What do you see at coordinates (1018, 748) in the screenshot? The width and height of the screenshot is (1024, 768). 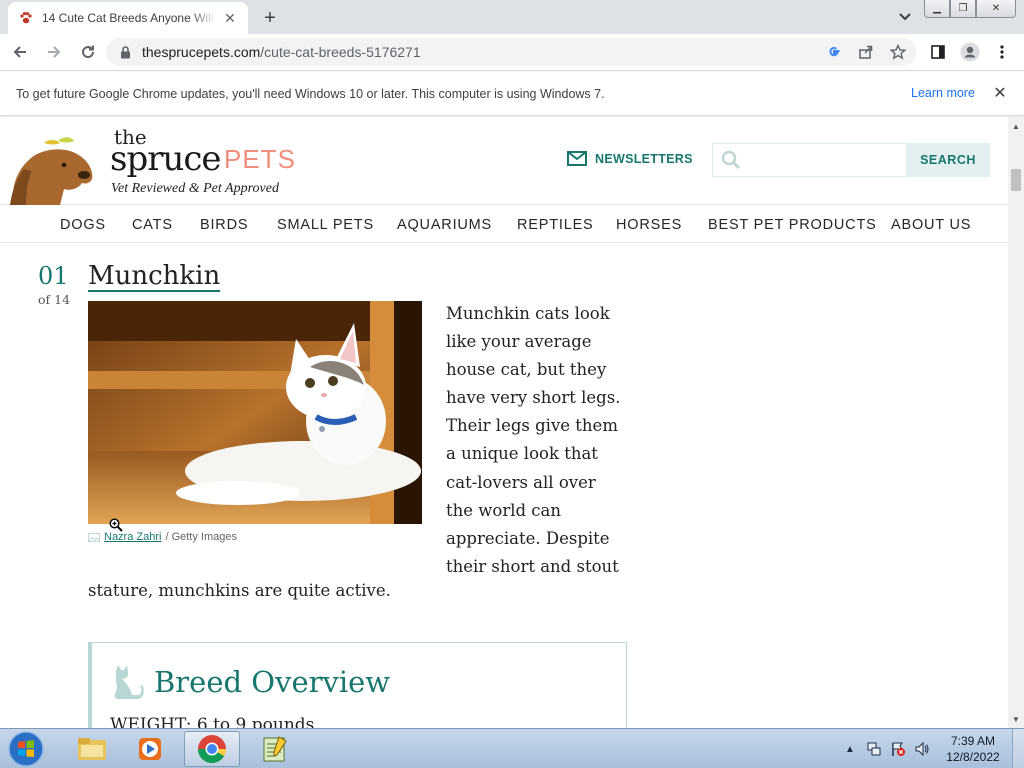 I see `show-desktop-button` at bounding box center [1018, 748].